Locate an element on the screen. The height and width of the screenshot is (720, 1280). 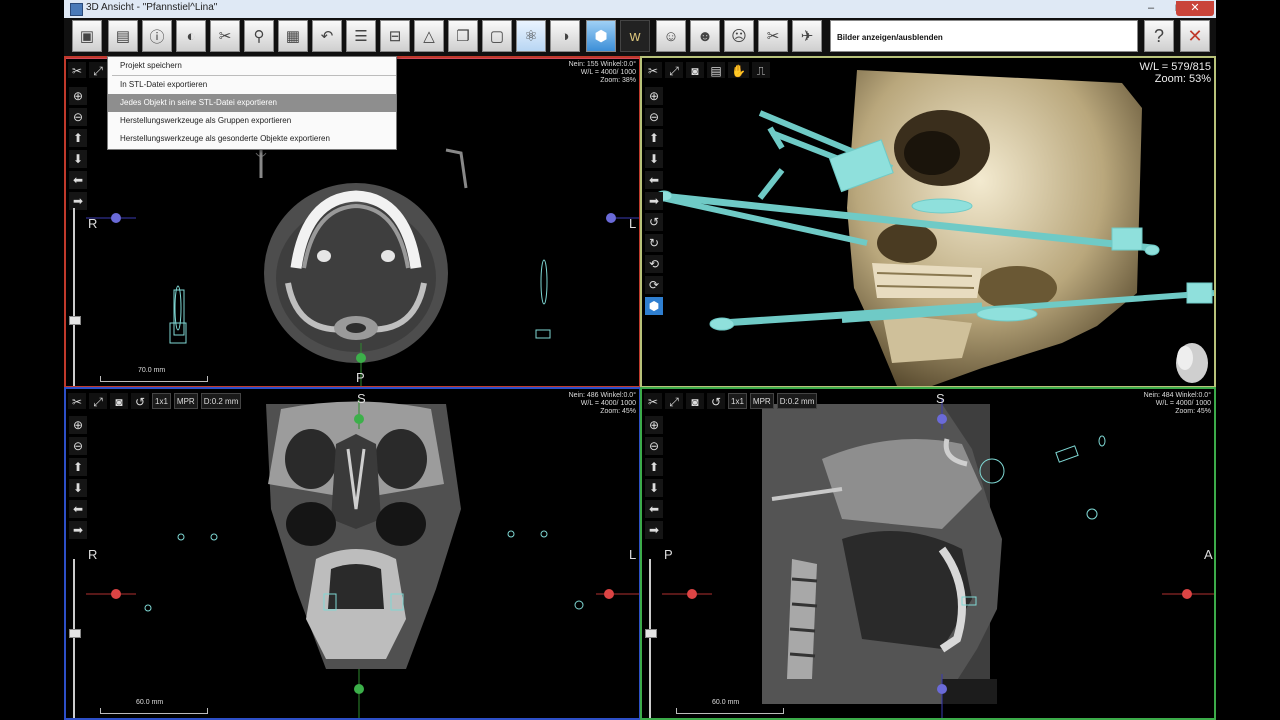
save-icon: ▤ is located at coordinates (123, 36).